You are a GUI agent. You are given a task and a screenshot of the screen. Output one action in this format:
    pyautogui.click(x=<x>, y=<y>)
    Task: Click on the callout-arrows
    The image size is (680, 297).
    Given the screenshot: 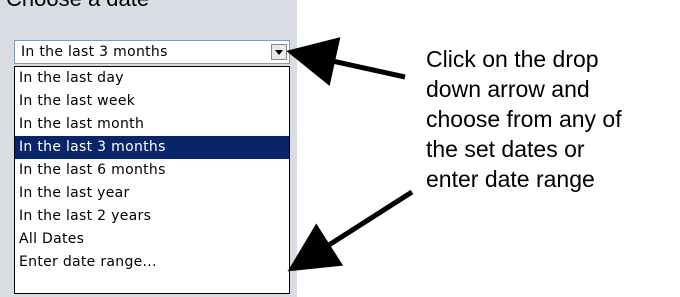 What is the action you would take?
    pyautogui.click(x=350, y=154)
    